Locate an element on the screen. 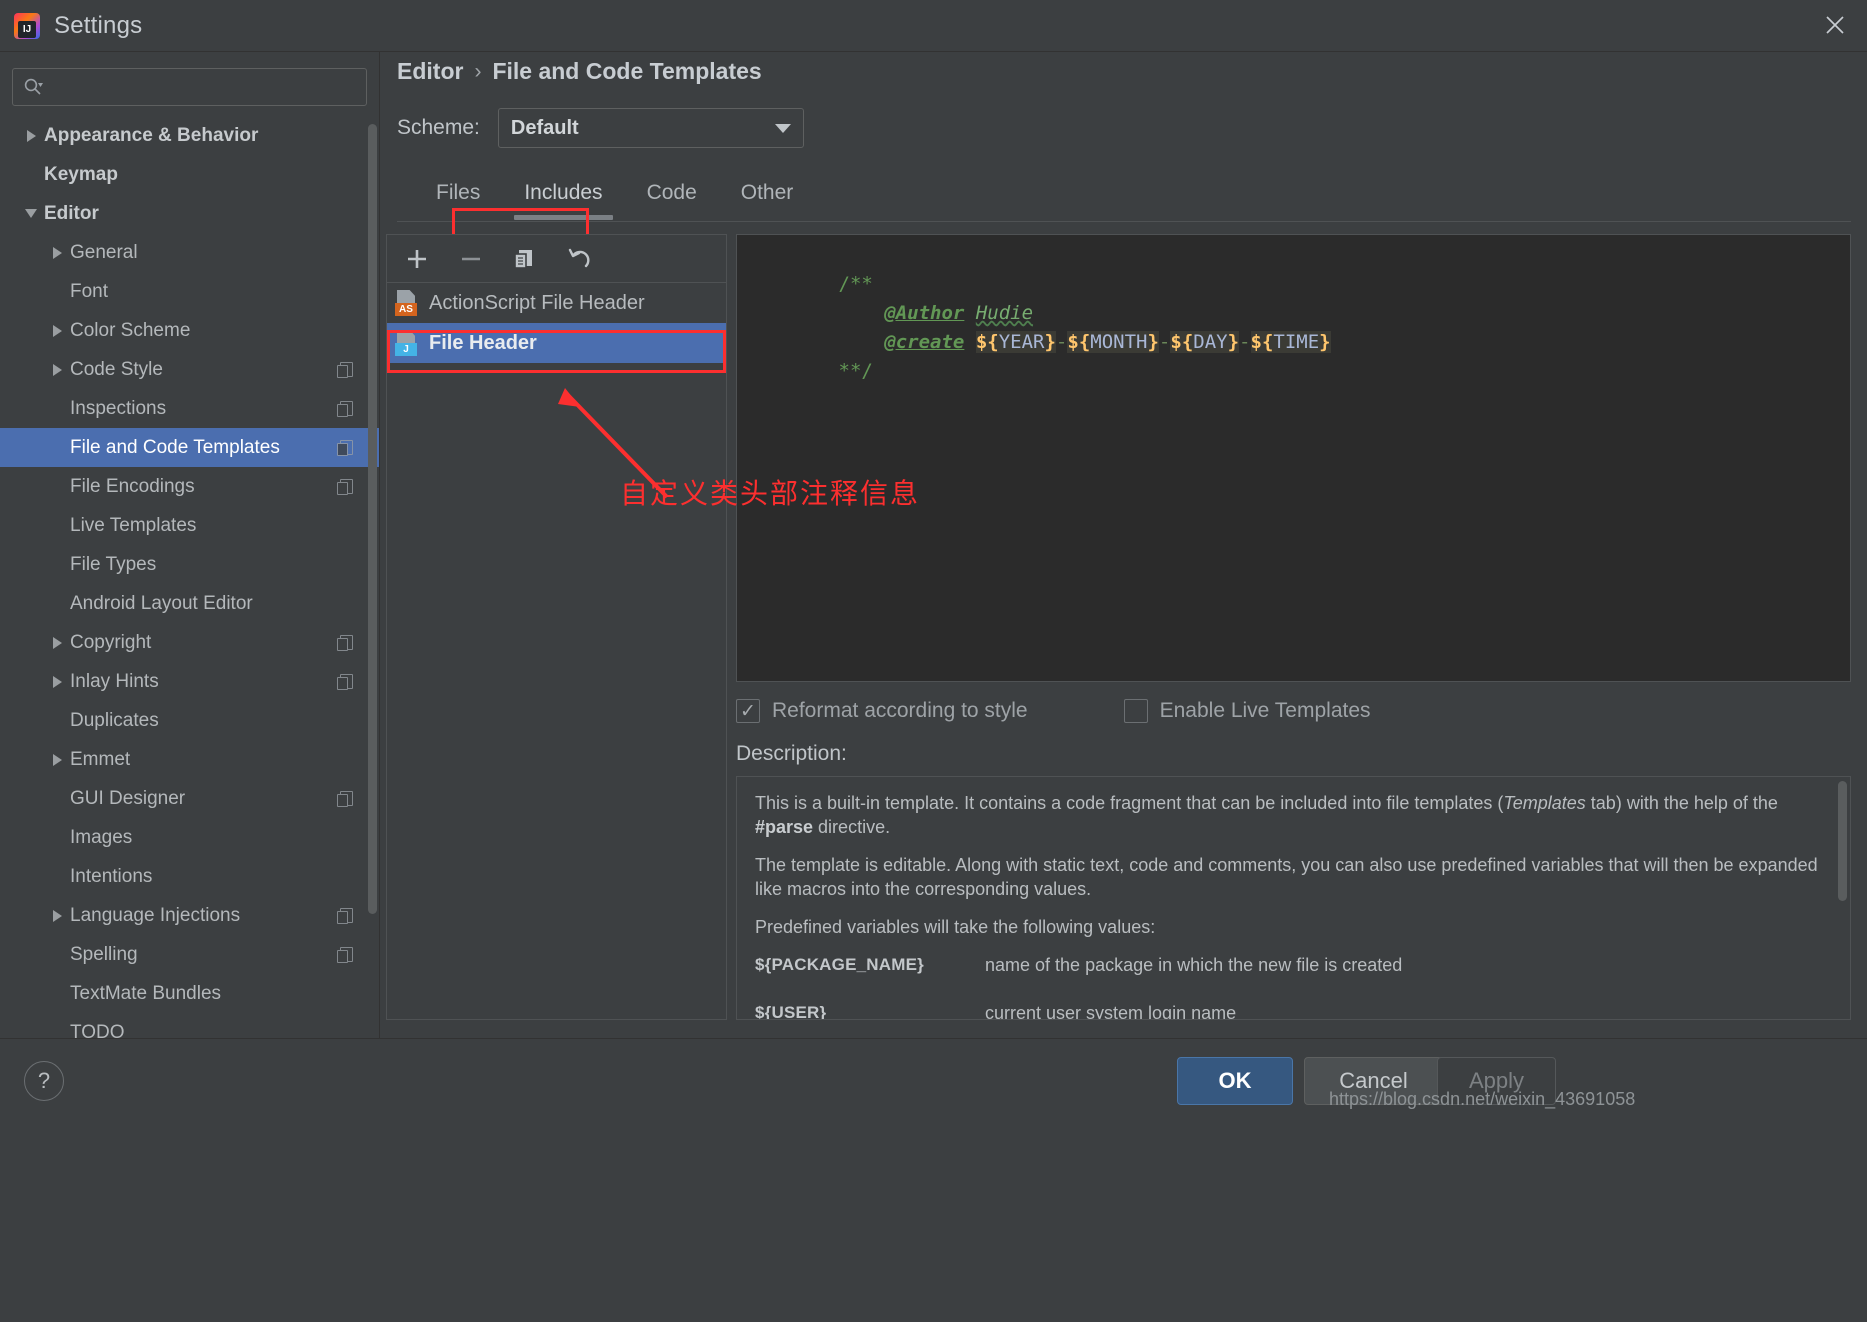  description-scrollbar is located at coordinates (1842, 841).